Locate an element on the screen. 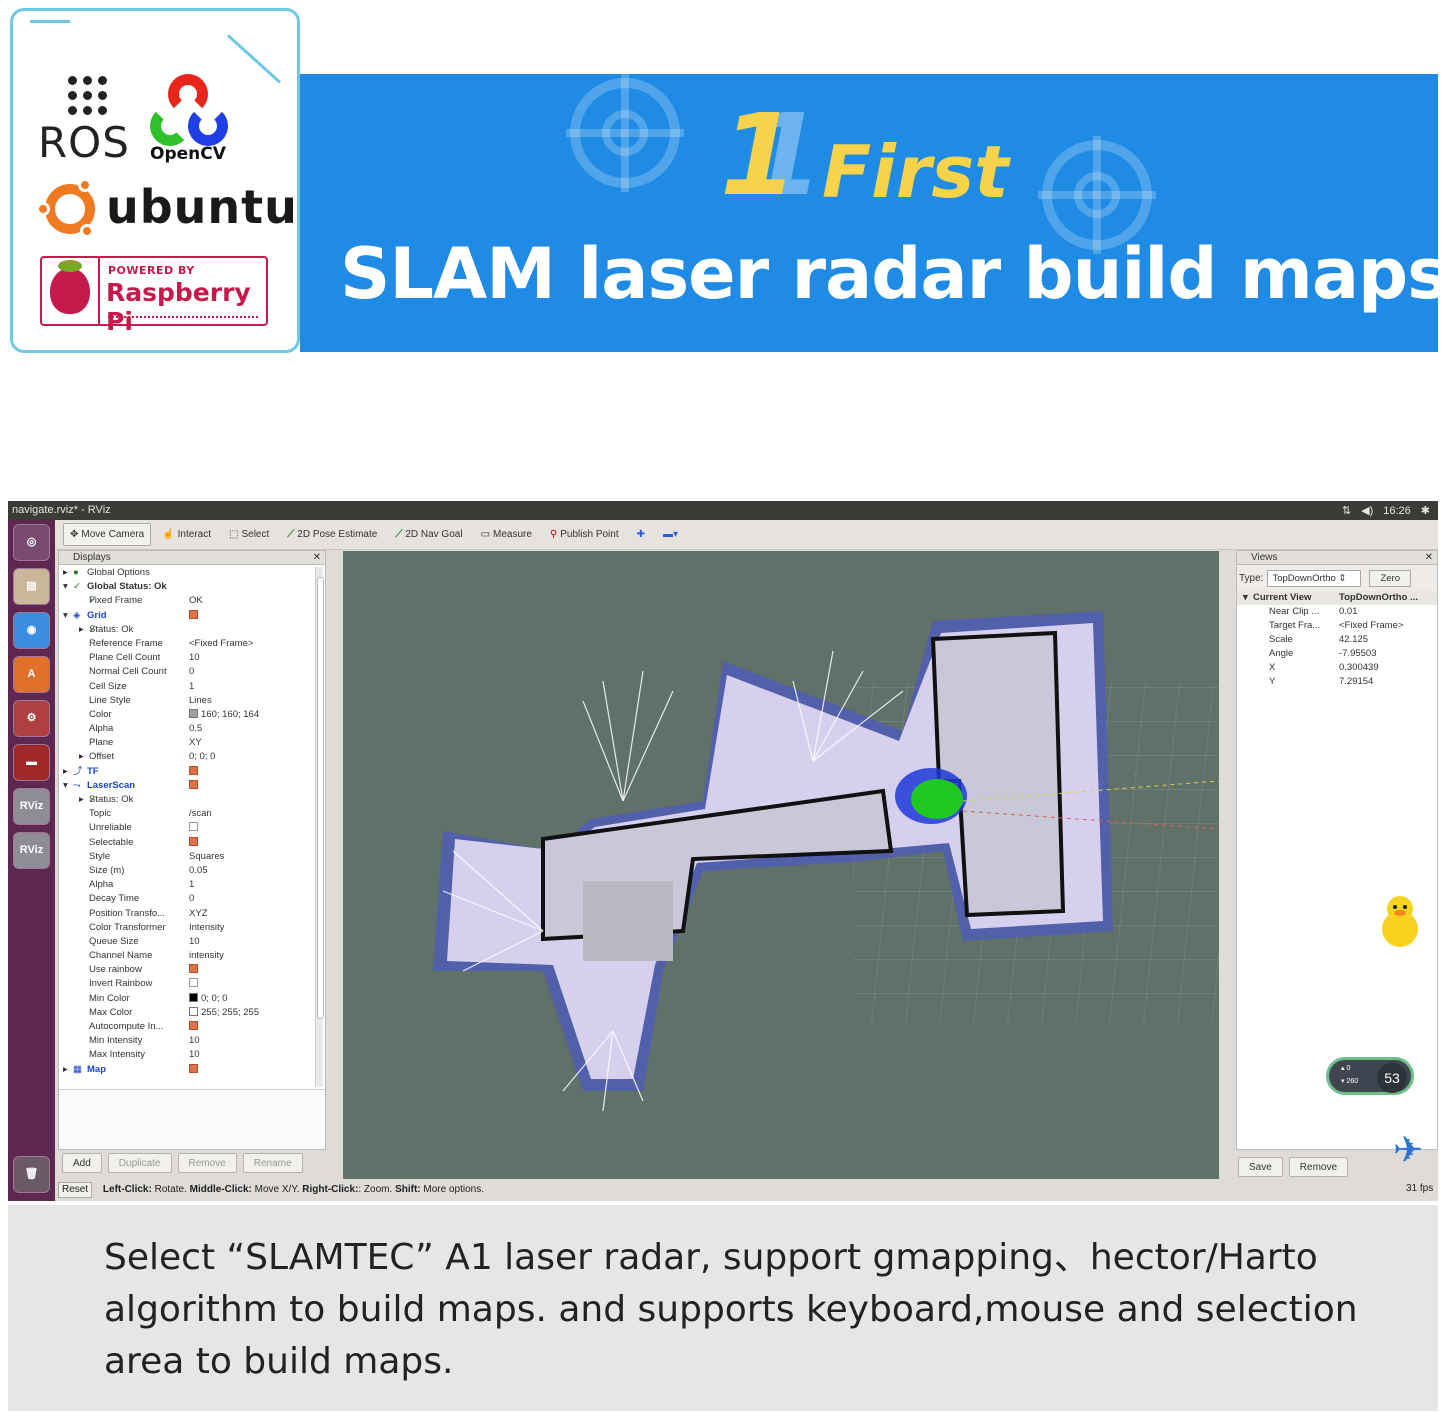 This screenshot has height=1414, width=1445. vertical-scrollbar is located at coordinates (319, 827).